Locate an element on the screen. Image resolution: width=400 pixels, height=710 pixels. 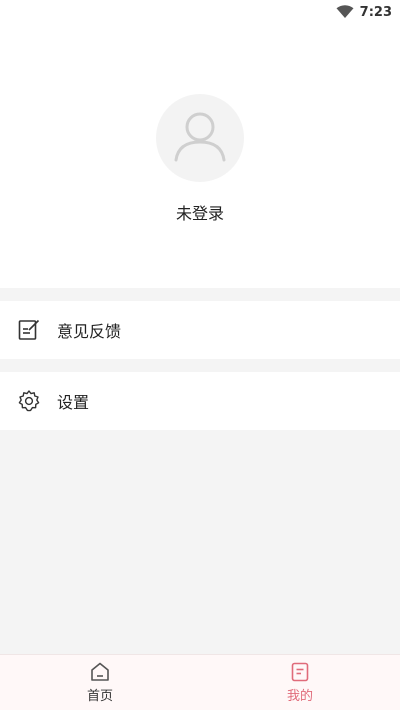
avatar is located at coordinates (200, 138).